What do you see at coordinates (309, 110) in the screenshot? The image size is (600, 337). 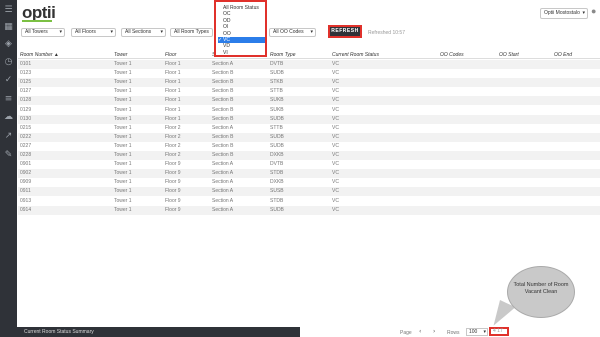 I see `table-row: 0129 Tower 1 Floor 1 Section B SUKB VC` at bounding box center [309, 110].